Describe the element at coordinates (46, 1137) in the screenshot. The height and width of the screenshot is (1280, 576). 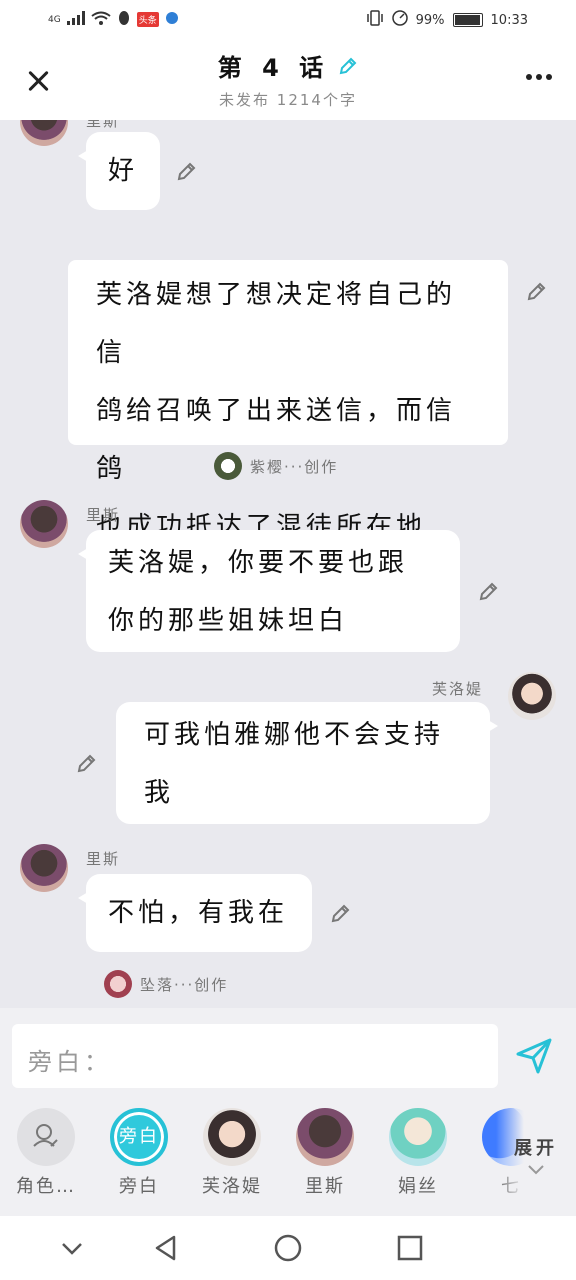
I see `role-icon` at that location.